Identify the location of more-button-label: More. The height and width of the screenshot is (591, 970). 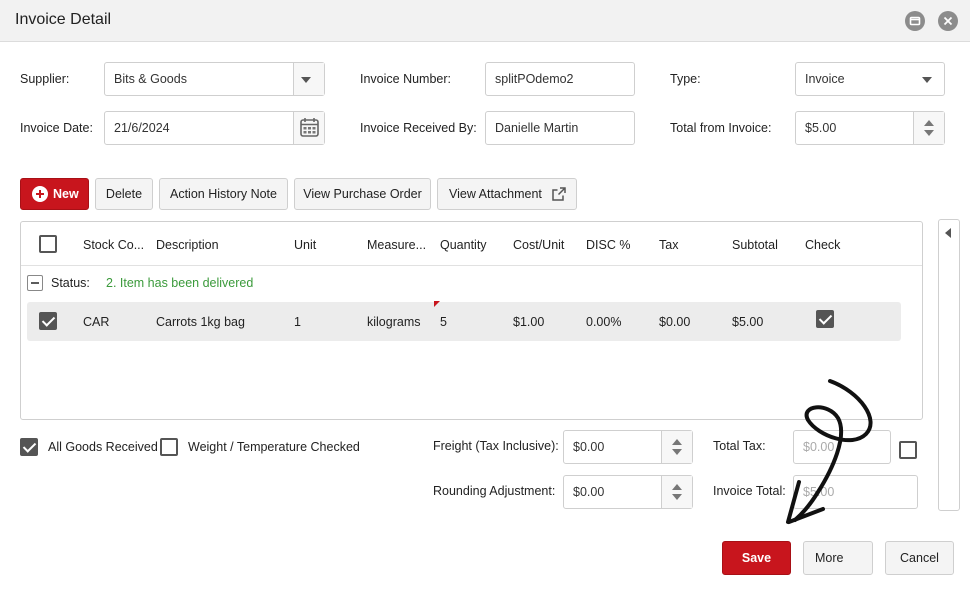
(829, 558).